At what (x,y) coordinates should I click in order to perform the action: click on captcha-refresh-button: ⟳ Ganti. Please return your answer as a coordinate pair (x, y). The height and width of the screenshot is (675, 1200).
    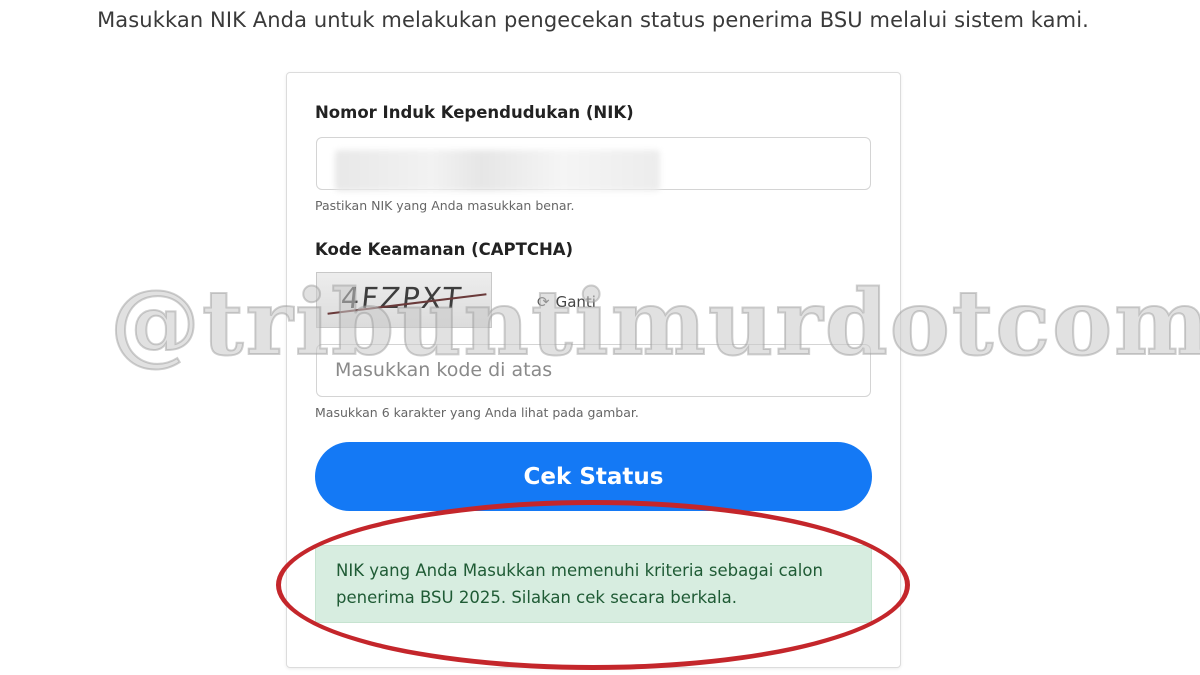
    Looking at the image, I should click on (566, 302).